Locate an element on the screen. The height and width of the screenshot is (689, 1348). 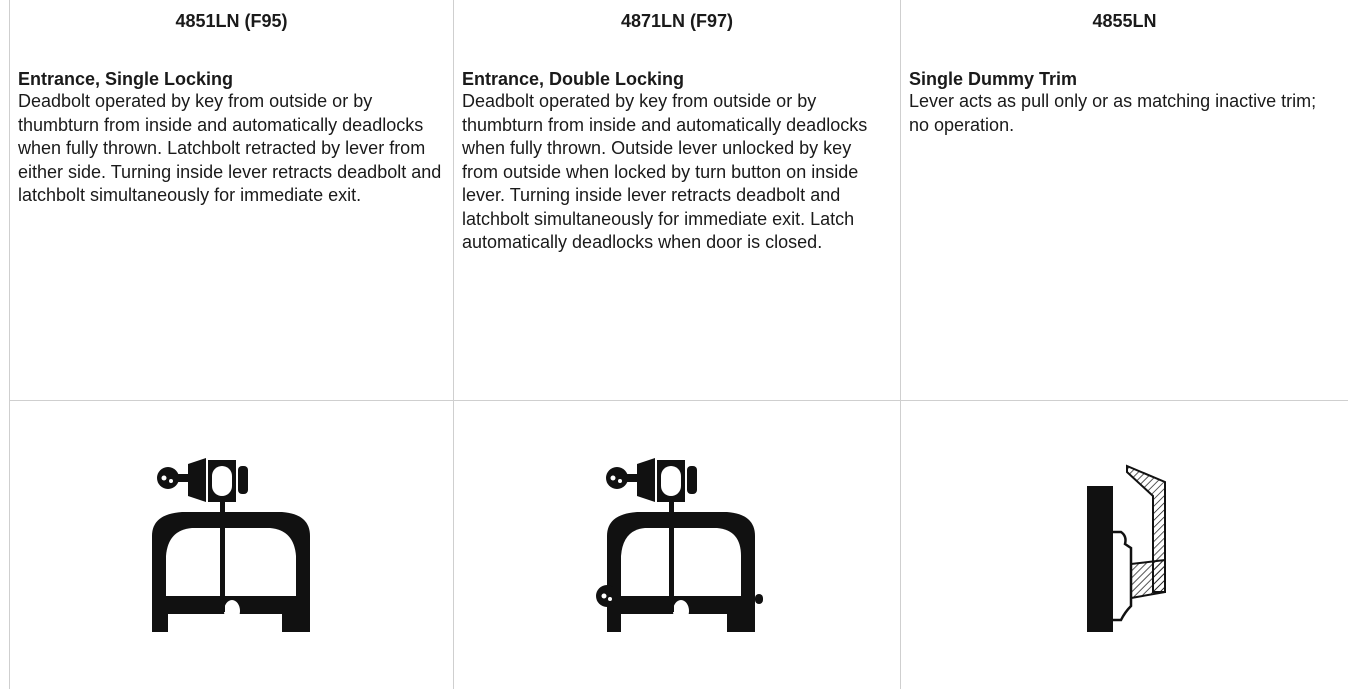
entrance-double-locking-lever-icon is located at coordinates (679, 545).